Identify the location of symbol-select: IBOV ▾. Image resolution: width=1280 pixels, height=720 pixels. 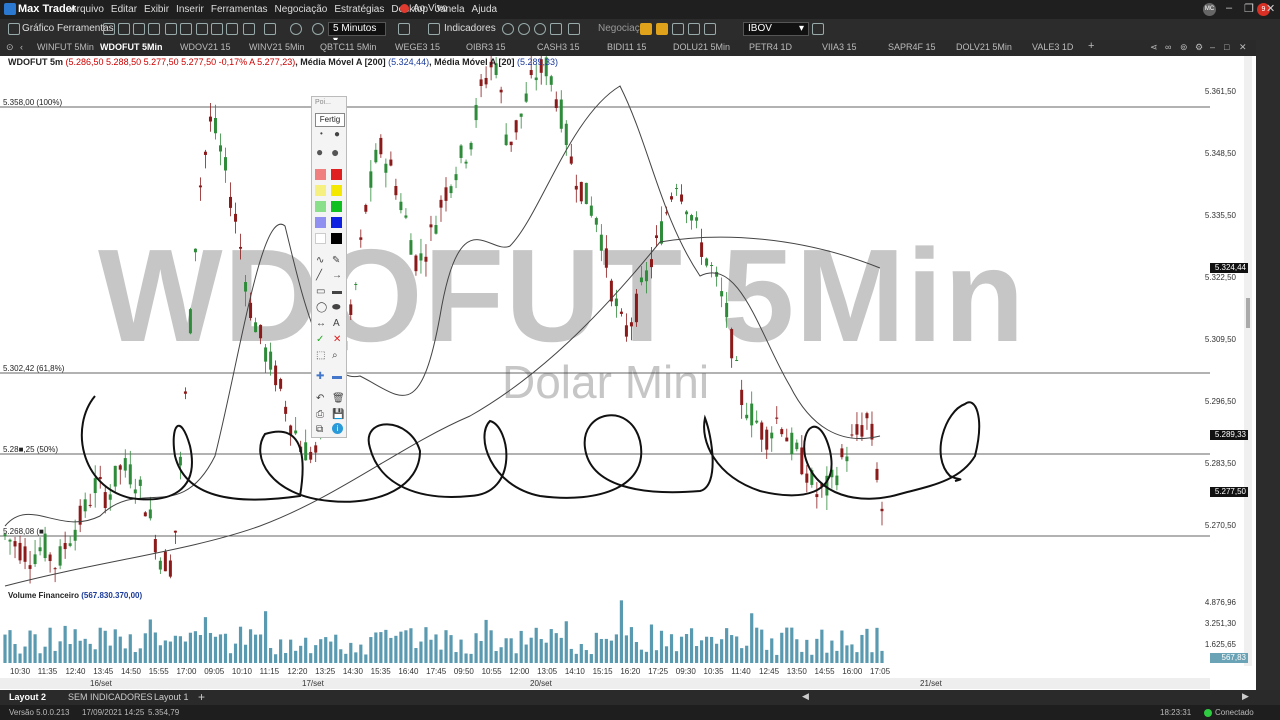
(776, 29).